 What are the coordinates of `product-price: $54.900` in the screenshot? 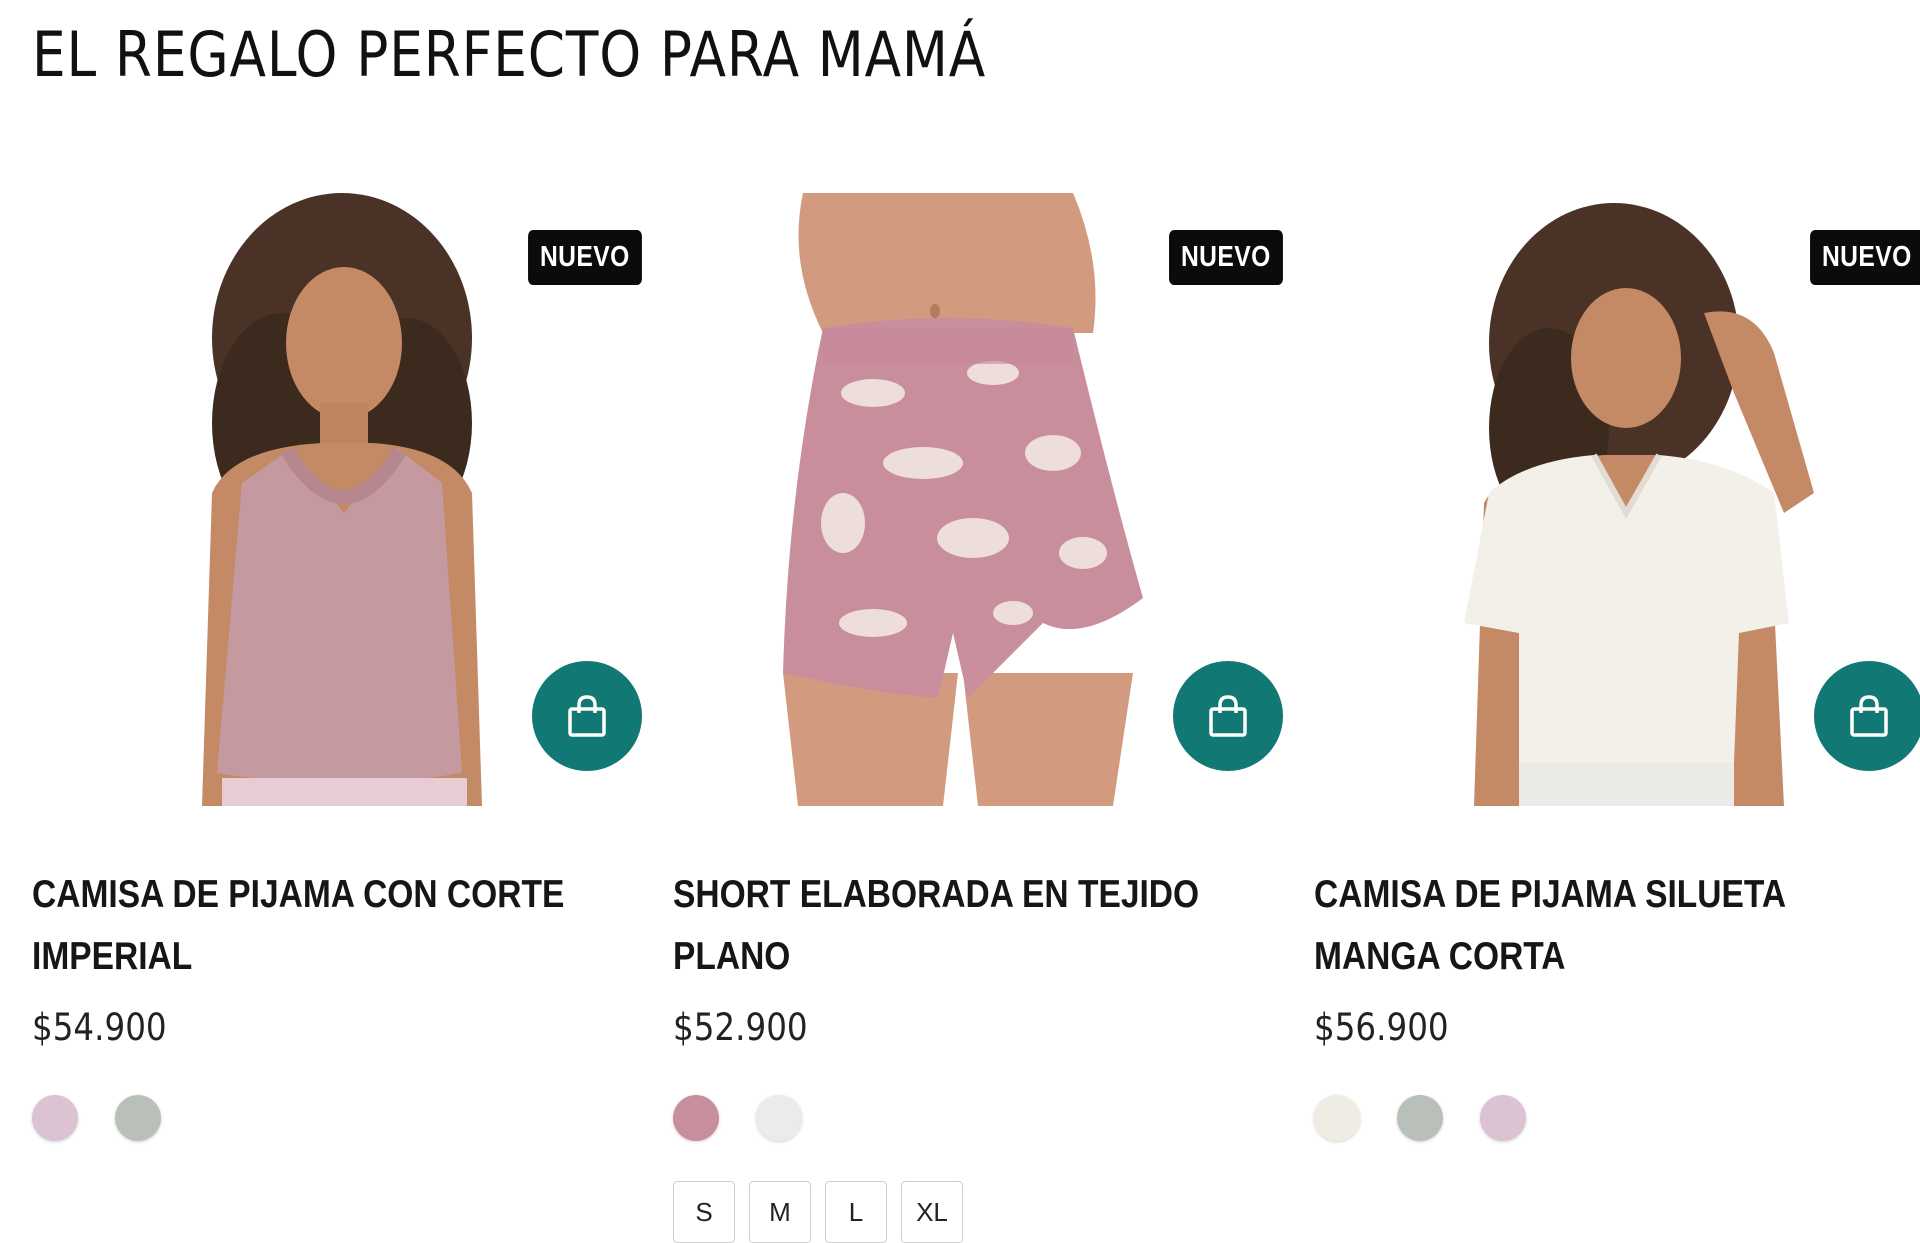 It's located at (99, 1027).